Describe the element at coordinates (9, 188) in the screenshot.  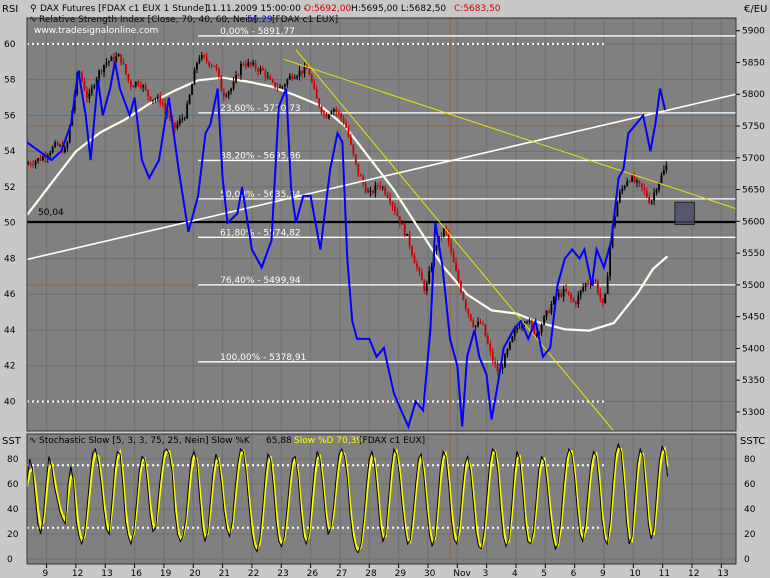
I see `rsi-axis-tick: 52` at that location.